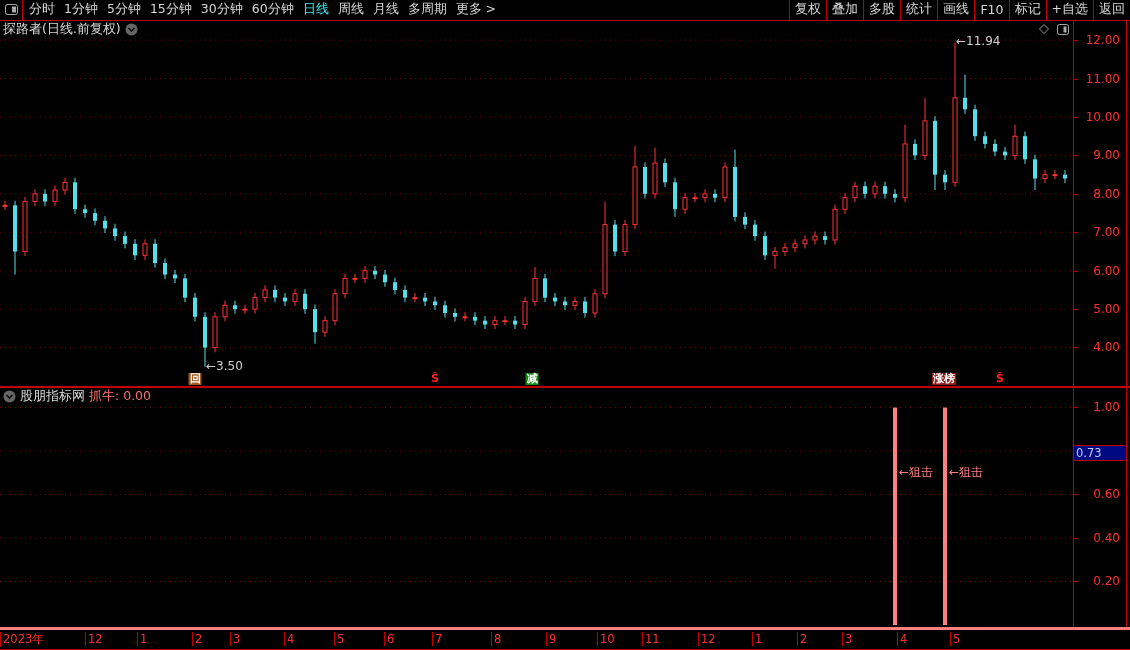 This screenshot has height=650, width=1130. I want to click on toolbar-button: 多股, so click(882, 10).